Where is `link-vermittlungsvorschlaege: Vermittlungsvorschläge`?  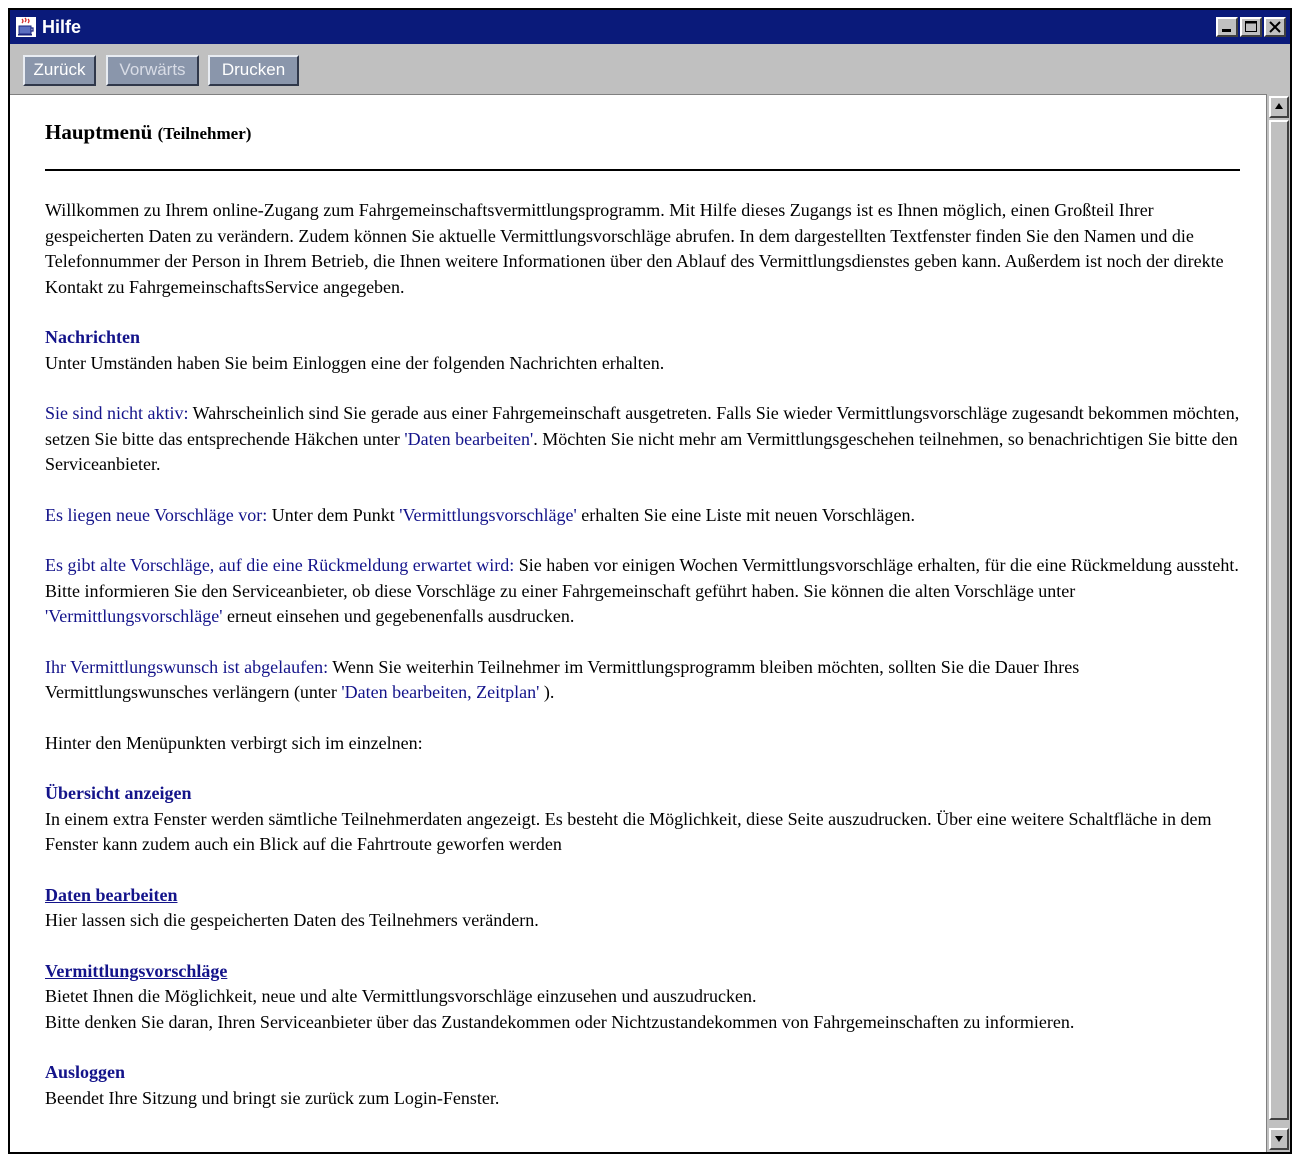 link-vermittlungsvorschlaege: Vermittlungsvorschläge is located at coordinates (642, 972).